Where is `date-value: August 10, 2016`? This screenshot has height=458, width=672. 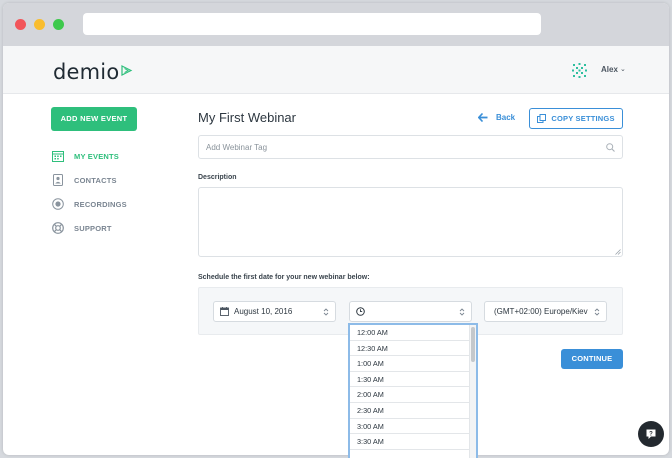 date-value: August 10, 2016 is located at coordinates (263, 311).